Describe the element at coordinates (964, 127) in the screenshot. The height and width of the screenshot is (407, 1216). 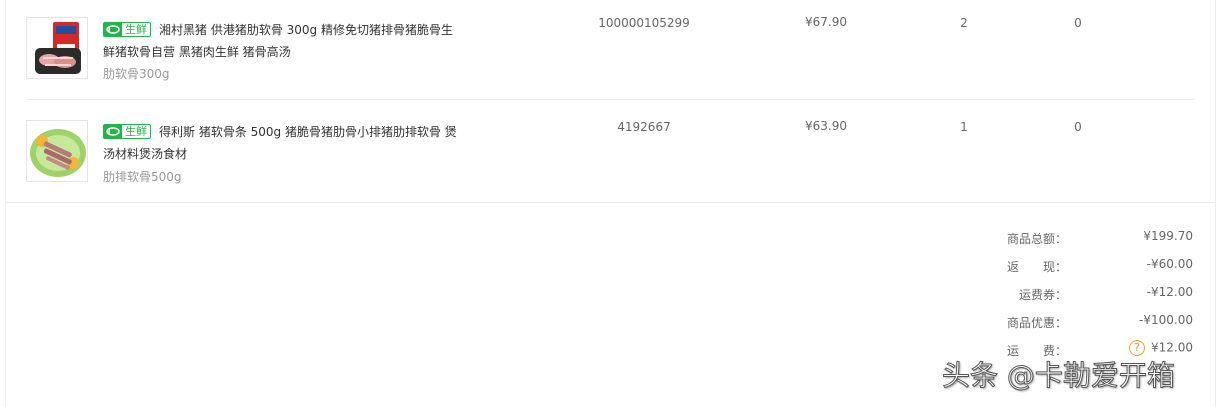
I see `product-quantity: 1` at that location.